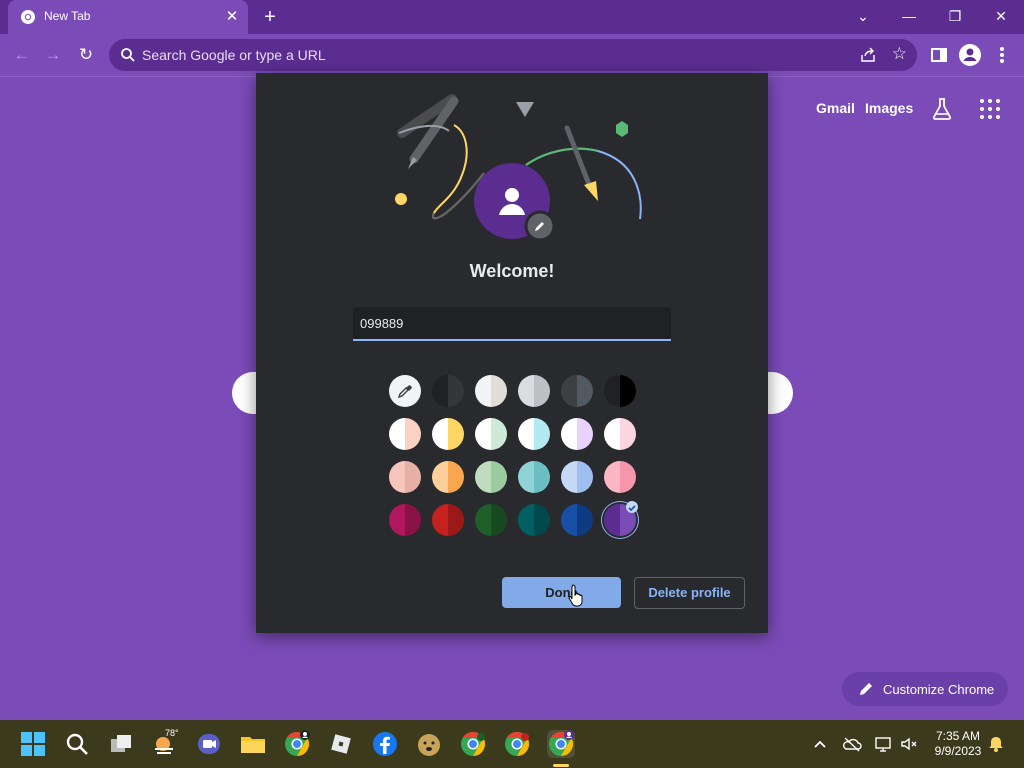 This screenshot has width=1024, height=768. I want to click on profile-name-input, so click(506, 323).